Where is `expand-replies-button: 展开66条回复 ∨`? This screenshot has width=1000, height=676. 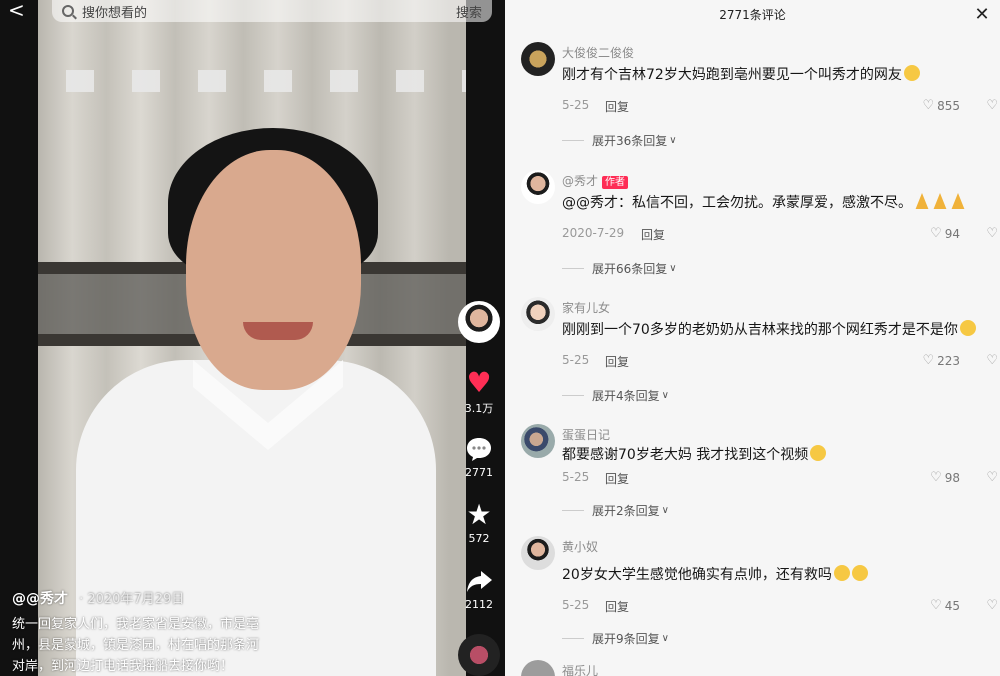
expand-replies-button: 展开66条回复 ∨ is located at coordinates (619, 268).